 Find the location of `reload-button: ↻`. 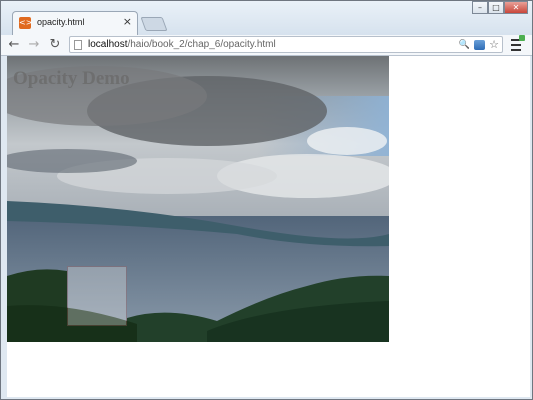

reload-button: ↻ is located at coordinates (55, 45).